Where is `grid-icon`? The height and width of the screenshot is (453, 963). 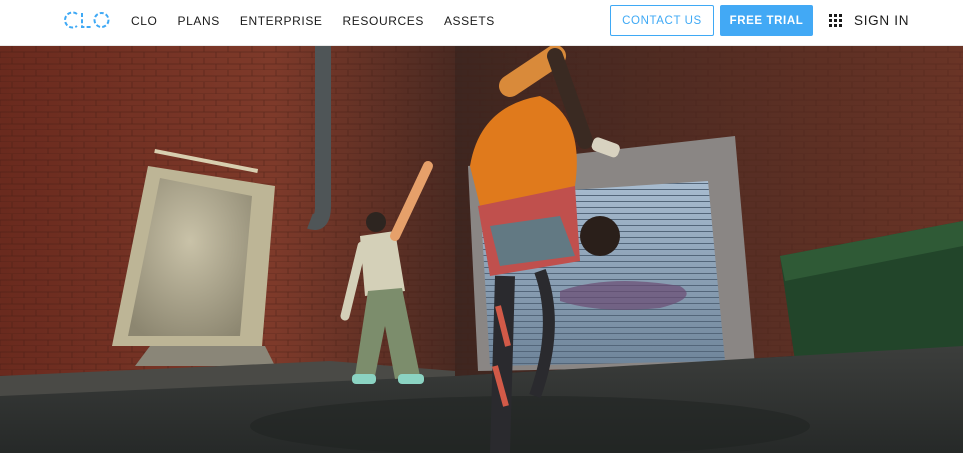
grid-icon is located at coordinates (835, 20).